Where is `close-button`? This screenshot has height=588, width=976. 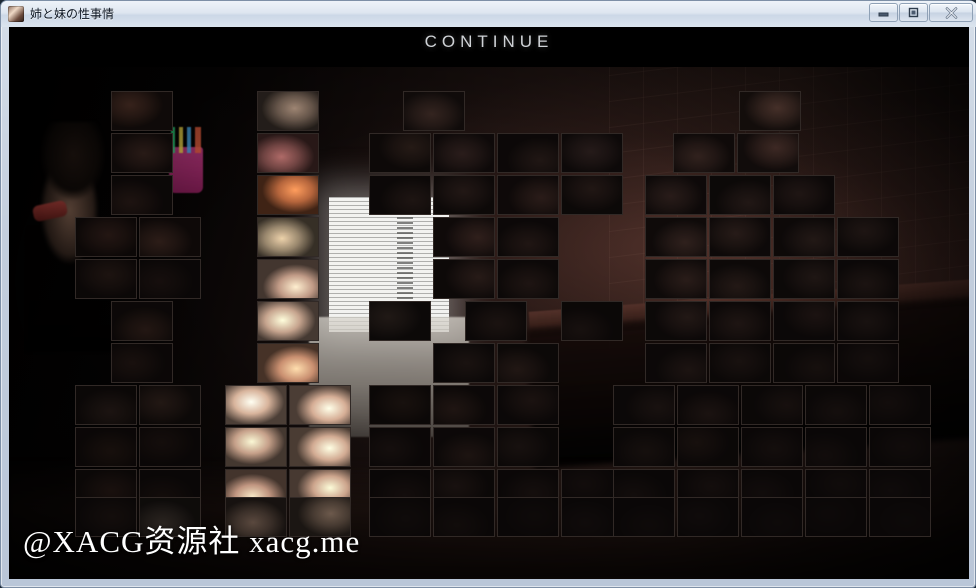 close-button is located at coordinates (951, 12).